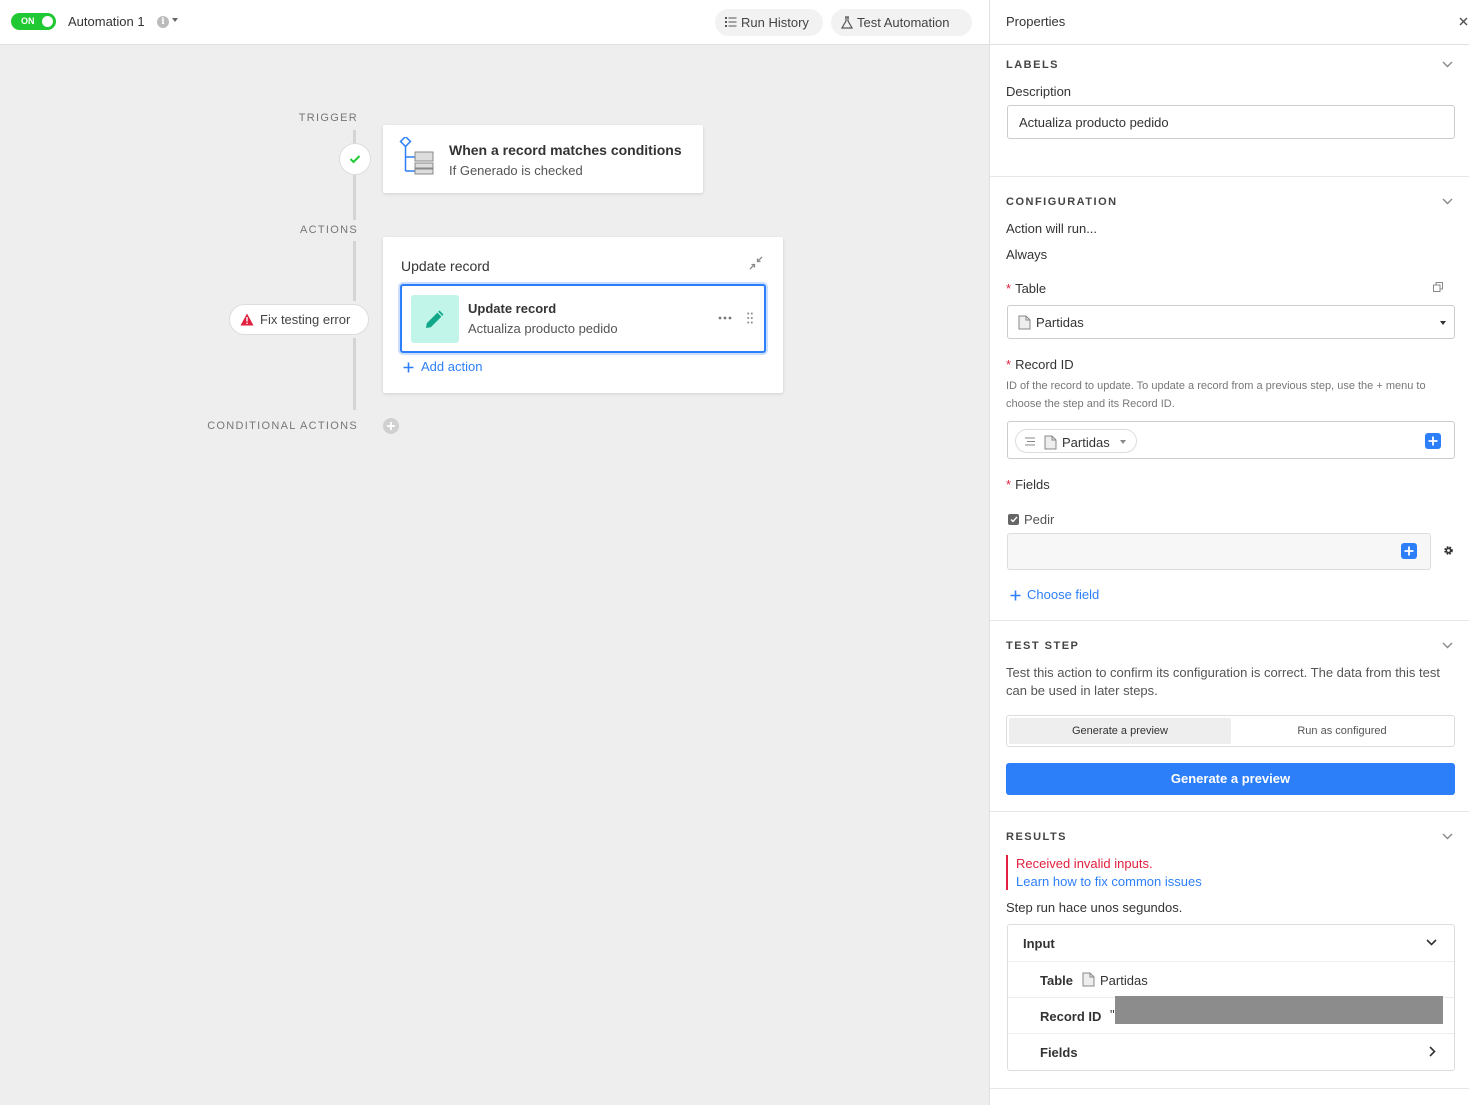  What do you see at coordinates (1438, 287) in the screenshot?
I see `copy-icon` at bounding box center [1438, 287].